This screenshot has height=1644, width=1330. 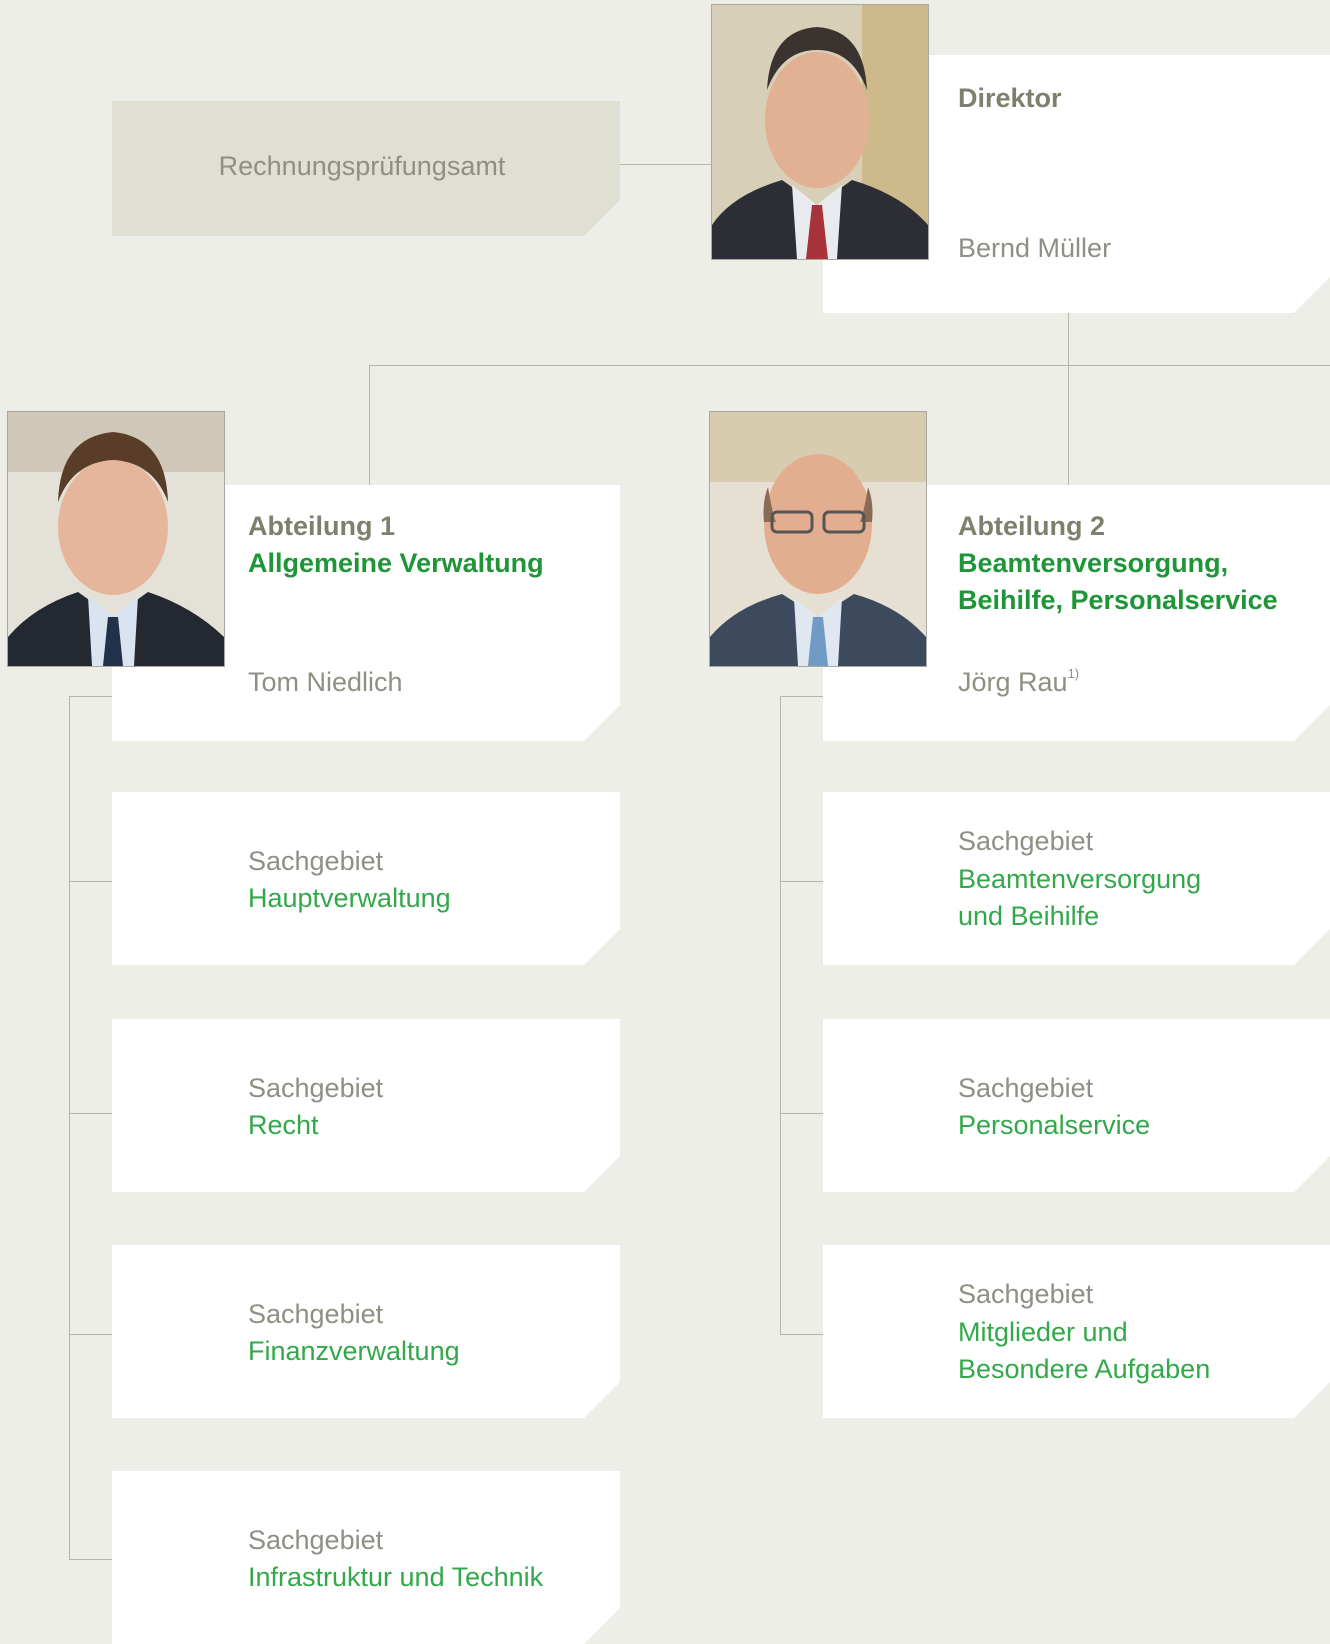 What do you see at coordinates (283, 1125) in the screenshot?
I see `unit-name: Recht` at bounding box center [283, 1125].